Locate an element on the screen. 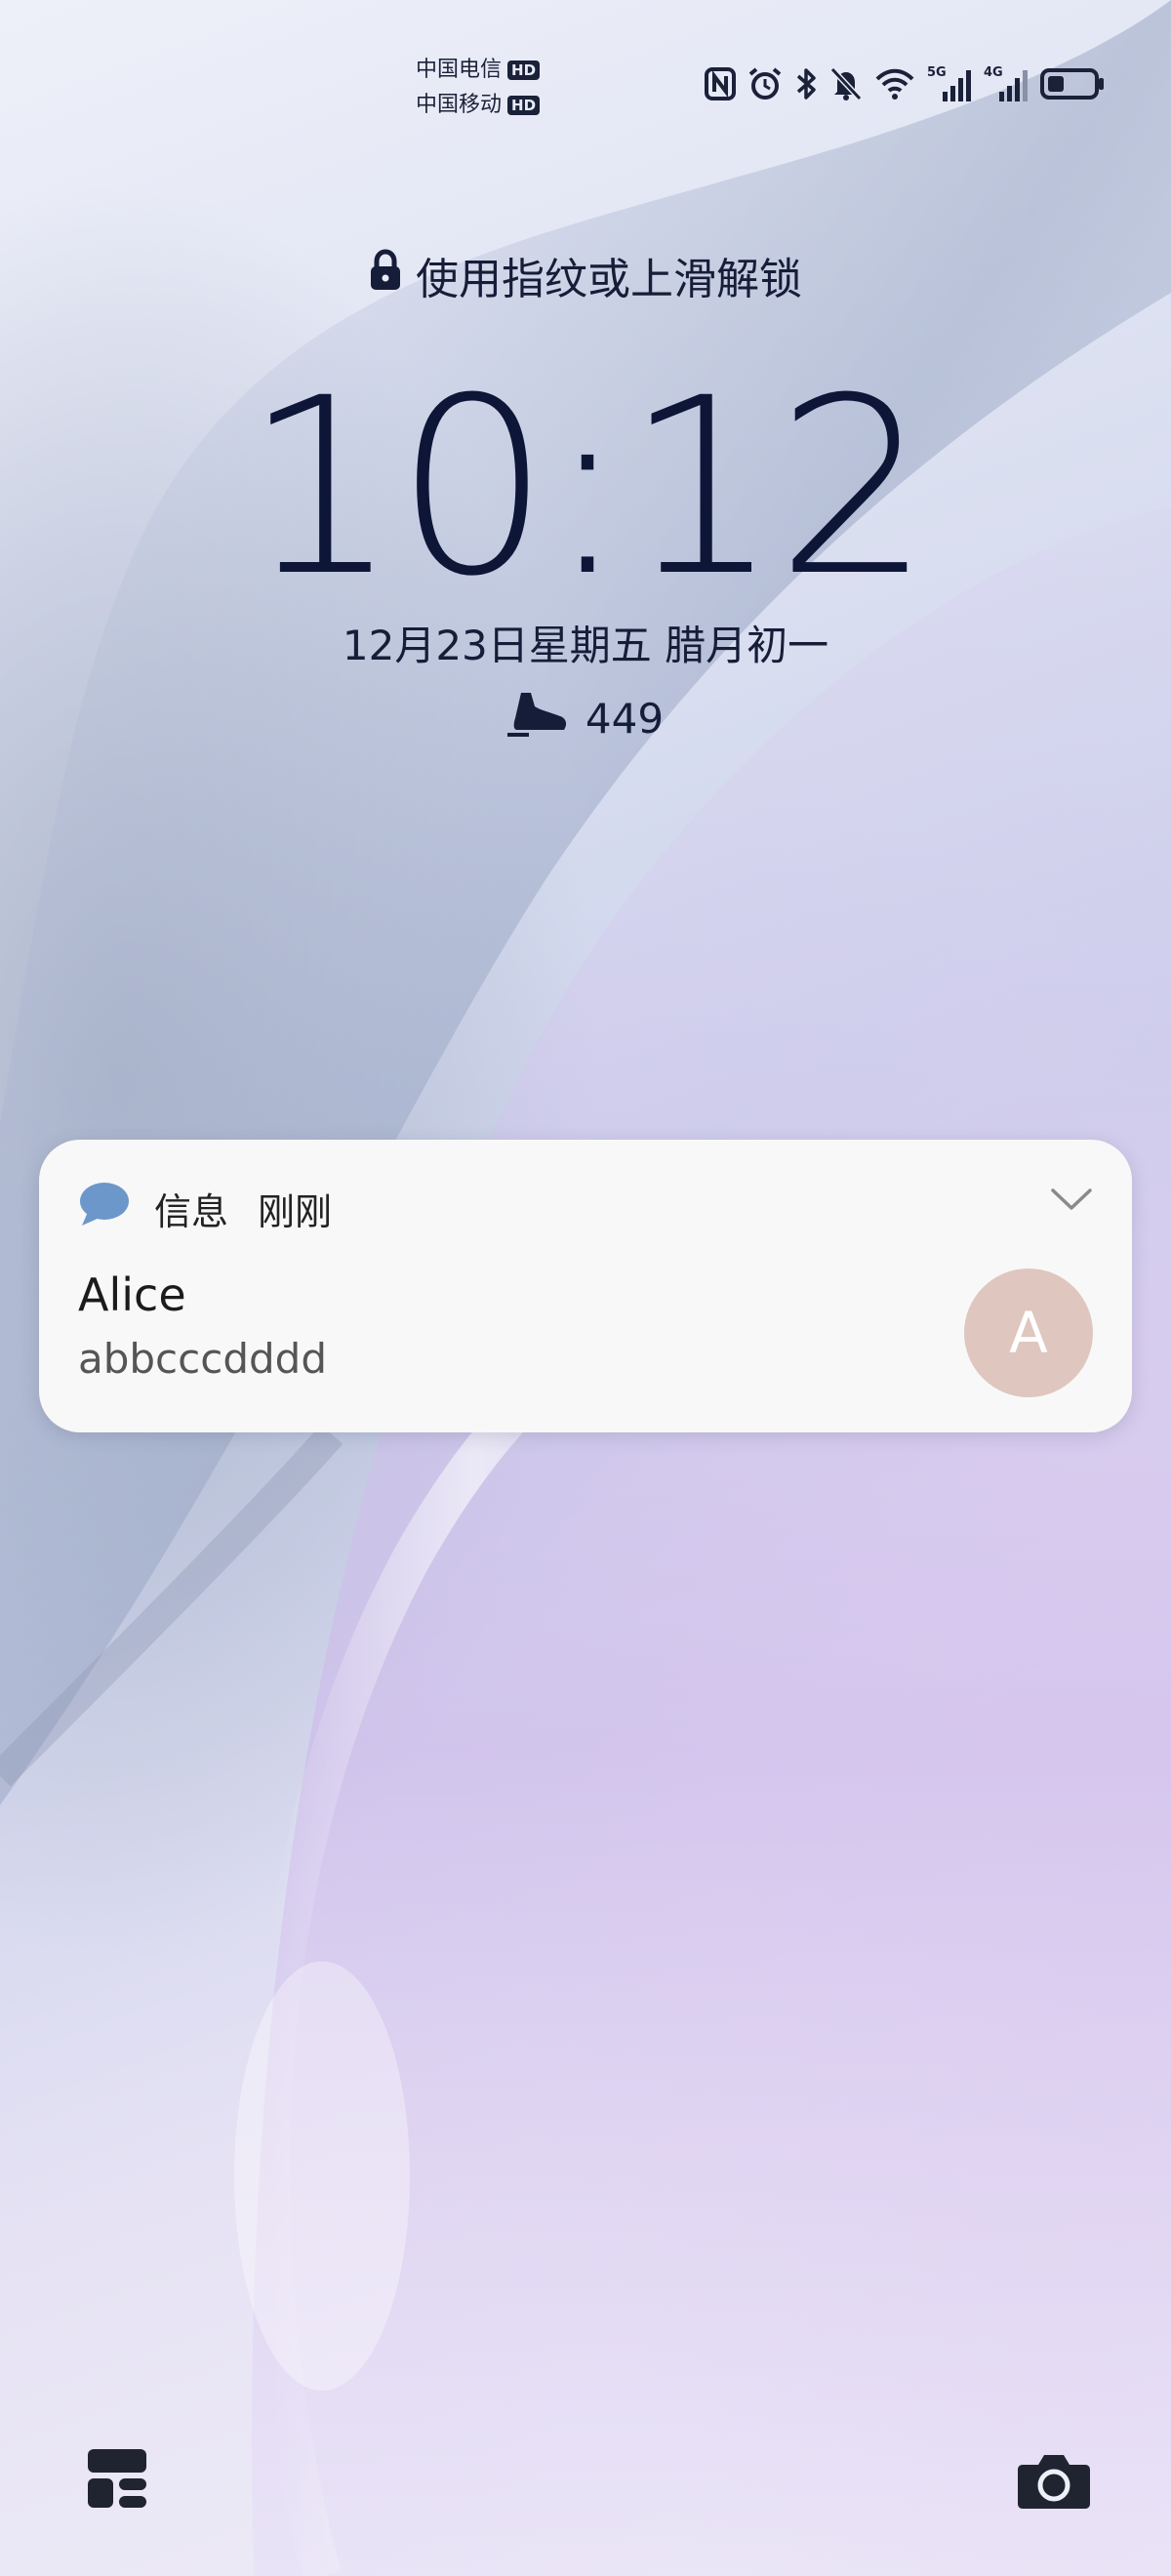 The image size is (1171, 2576). unlock-hint: 使用指纹或上滑解锁 is located at coordinates (585, 275).